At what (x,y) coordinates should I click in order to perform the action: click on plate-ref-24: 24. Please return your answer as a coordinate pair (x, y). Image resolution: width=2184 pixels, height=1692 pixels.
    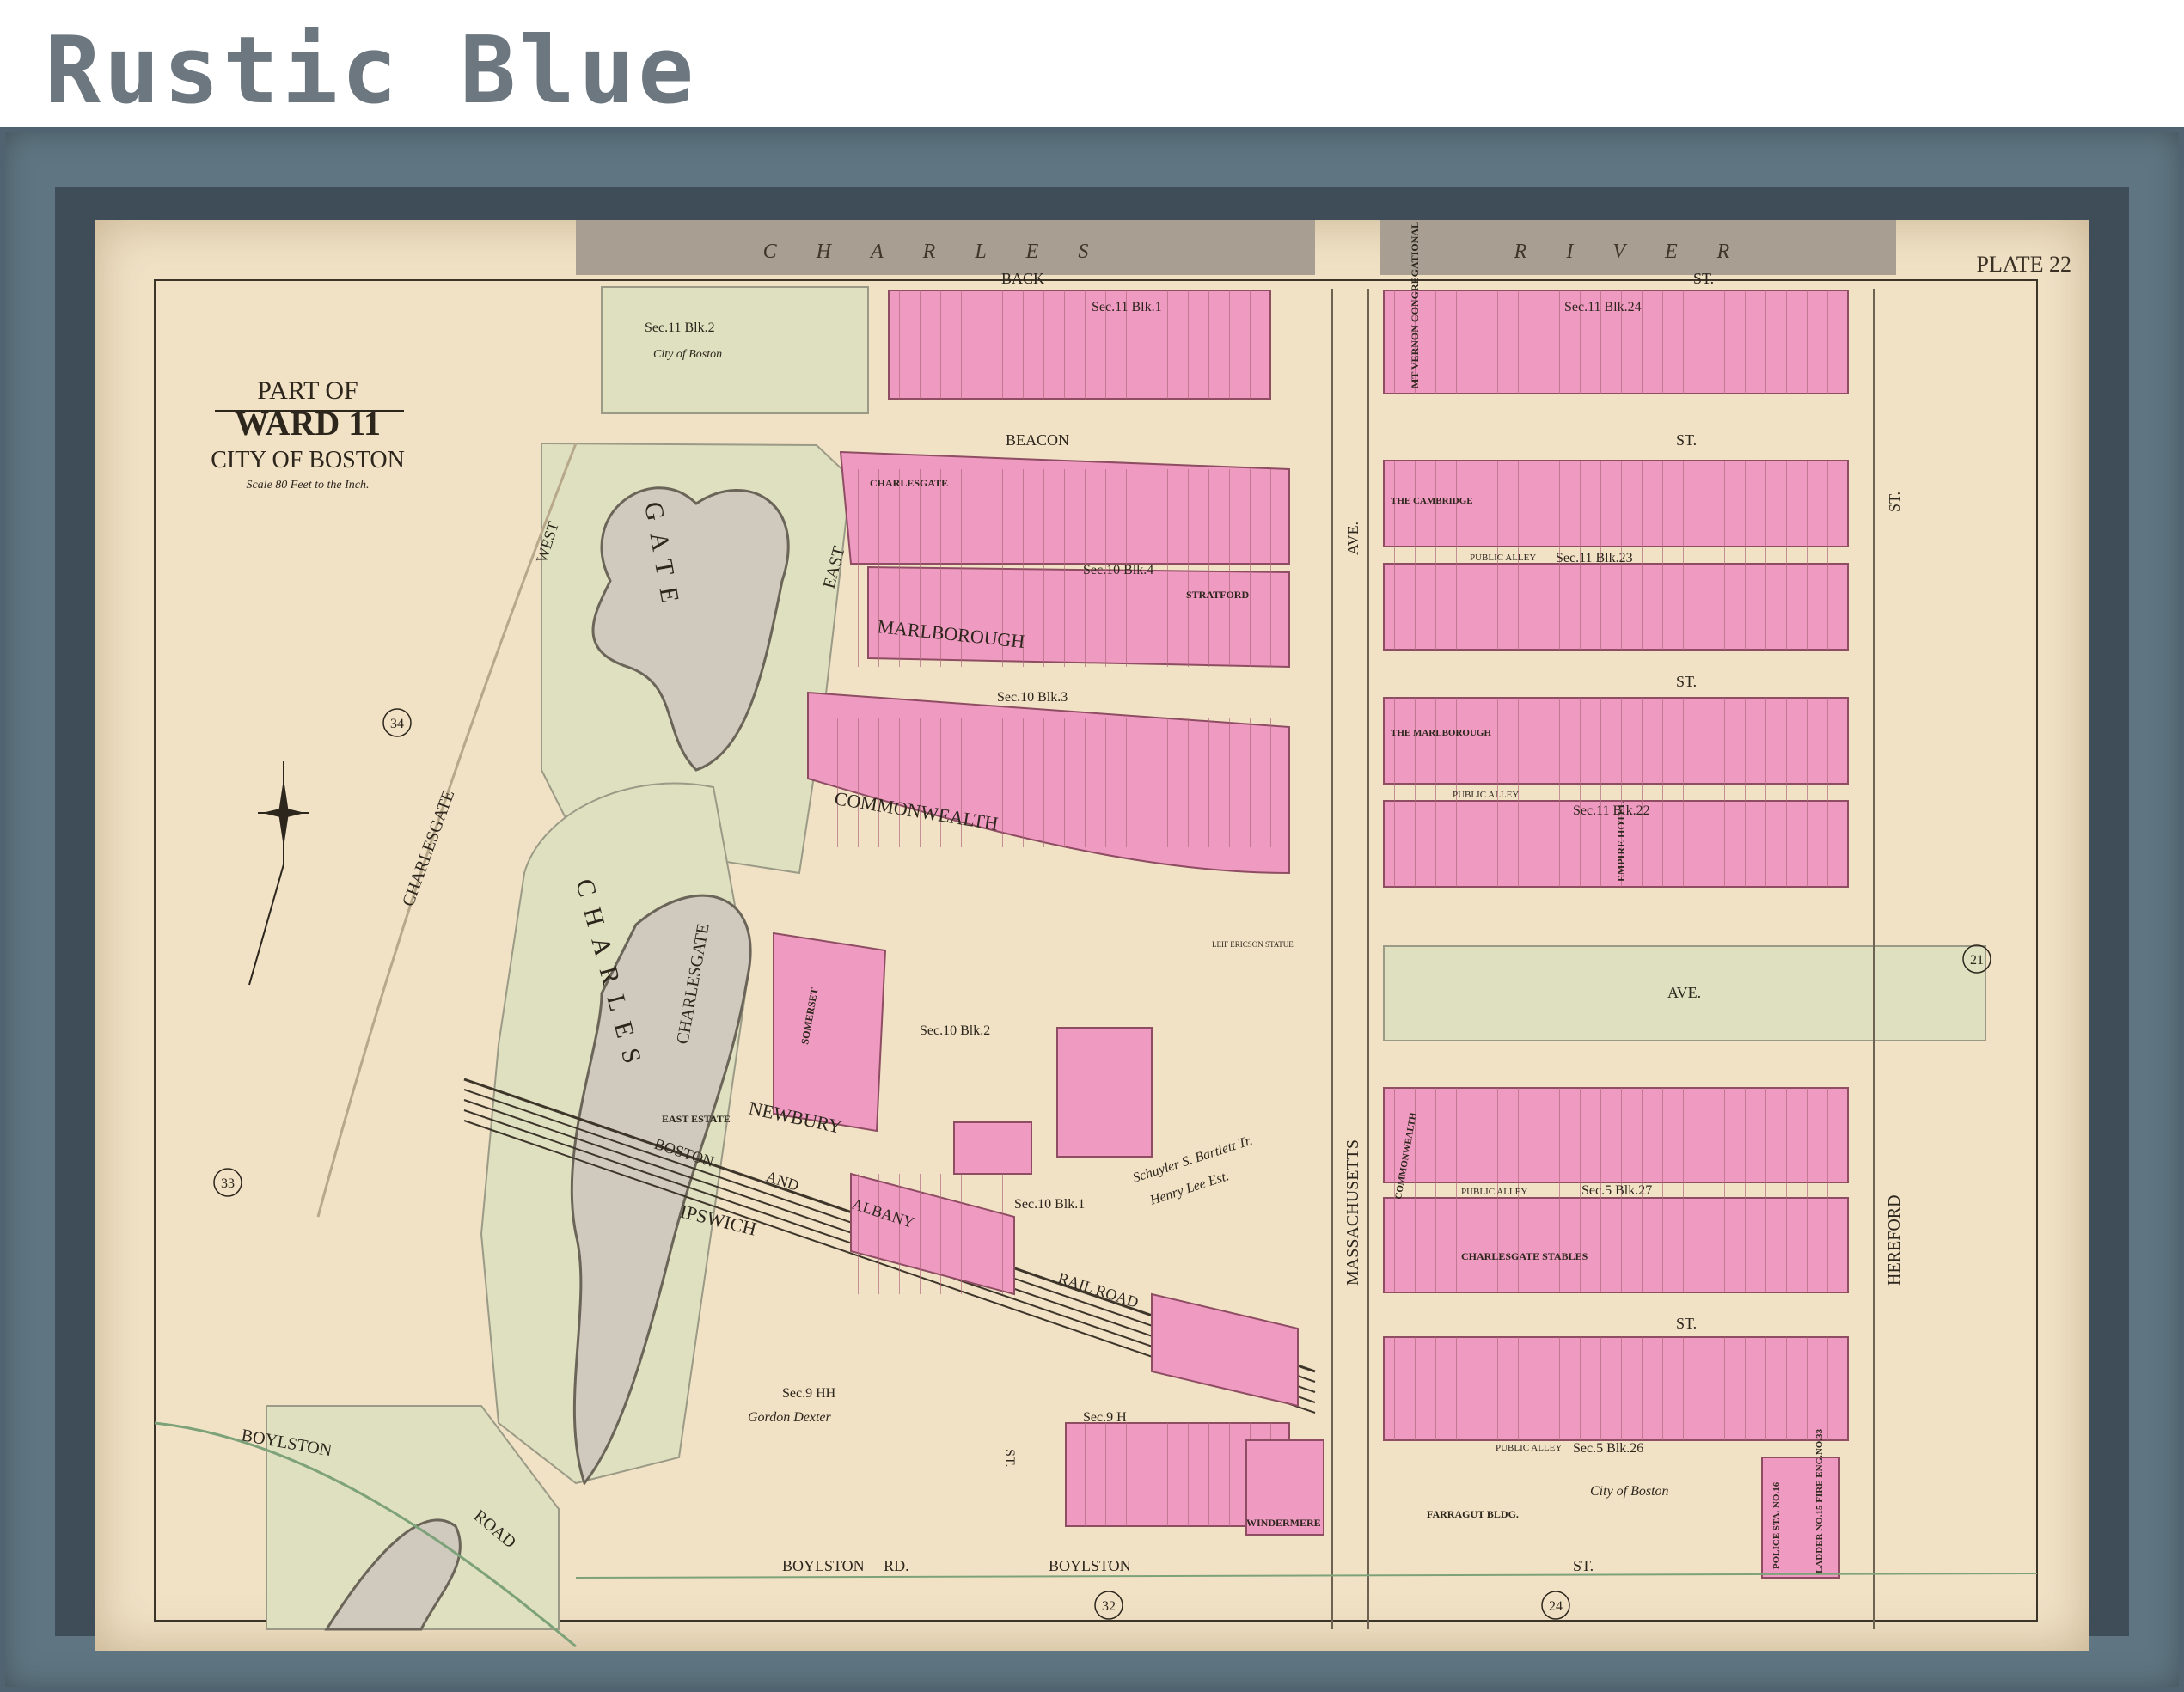
    Looking at the image, I should click on (1556, 1605).